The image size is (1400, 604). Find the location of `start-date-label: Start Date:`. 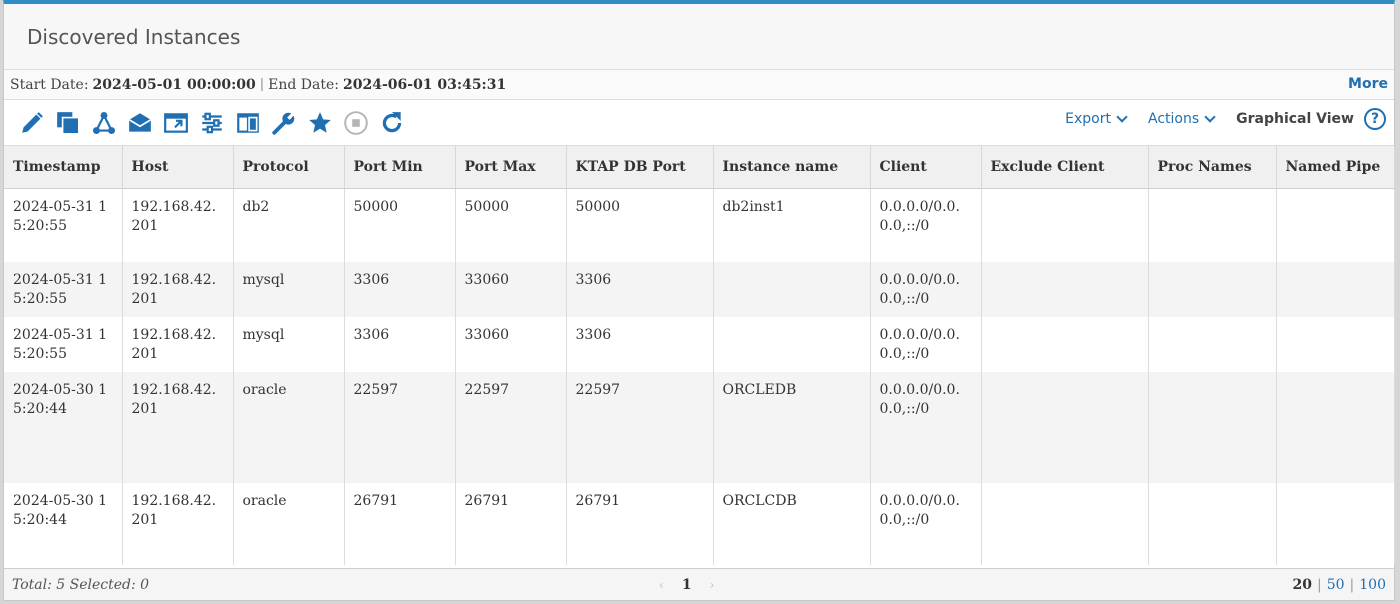

start-date-label: Start Date: is located at coordinates (49, 84).